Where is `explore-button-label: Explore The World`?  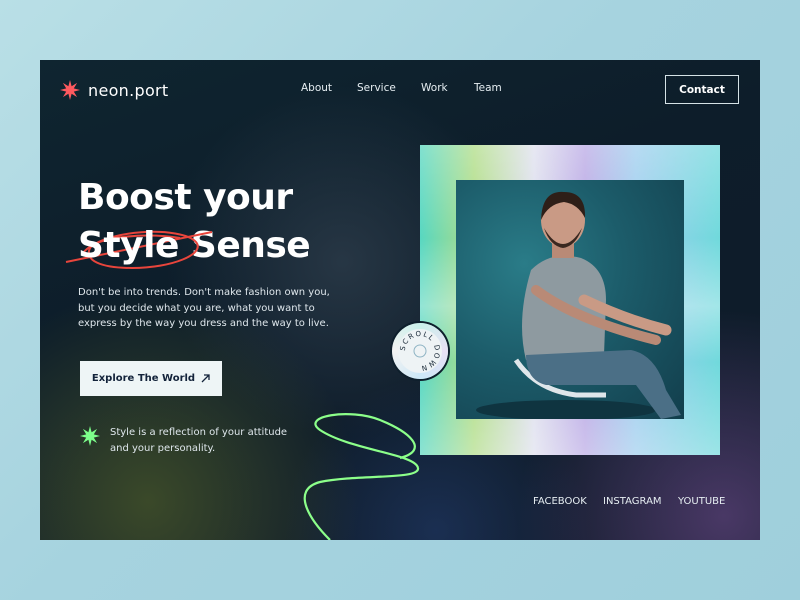 explore-button-label: Explore The World is located at coordinates (143, 378).